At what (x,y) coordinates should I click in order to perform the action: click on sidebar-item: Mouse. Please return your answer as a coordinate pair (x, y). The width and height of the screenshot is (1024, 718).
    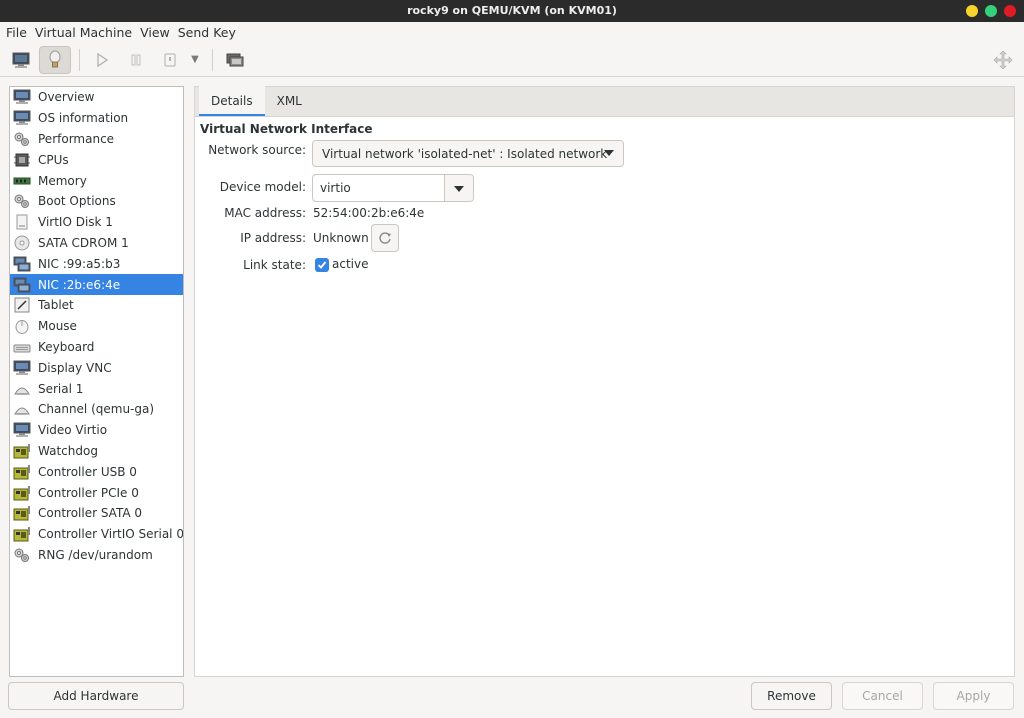
    Looking at the image, I should click on (96, 326).